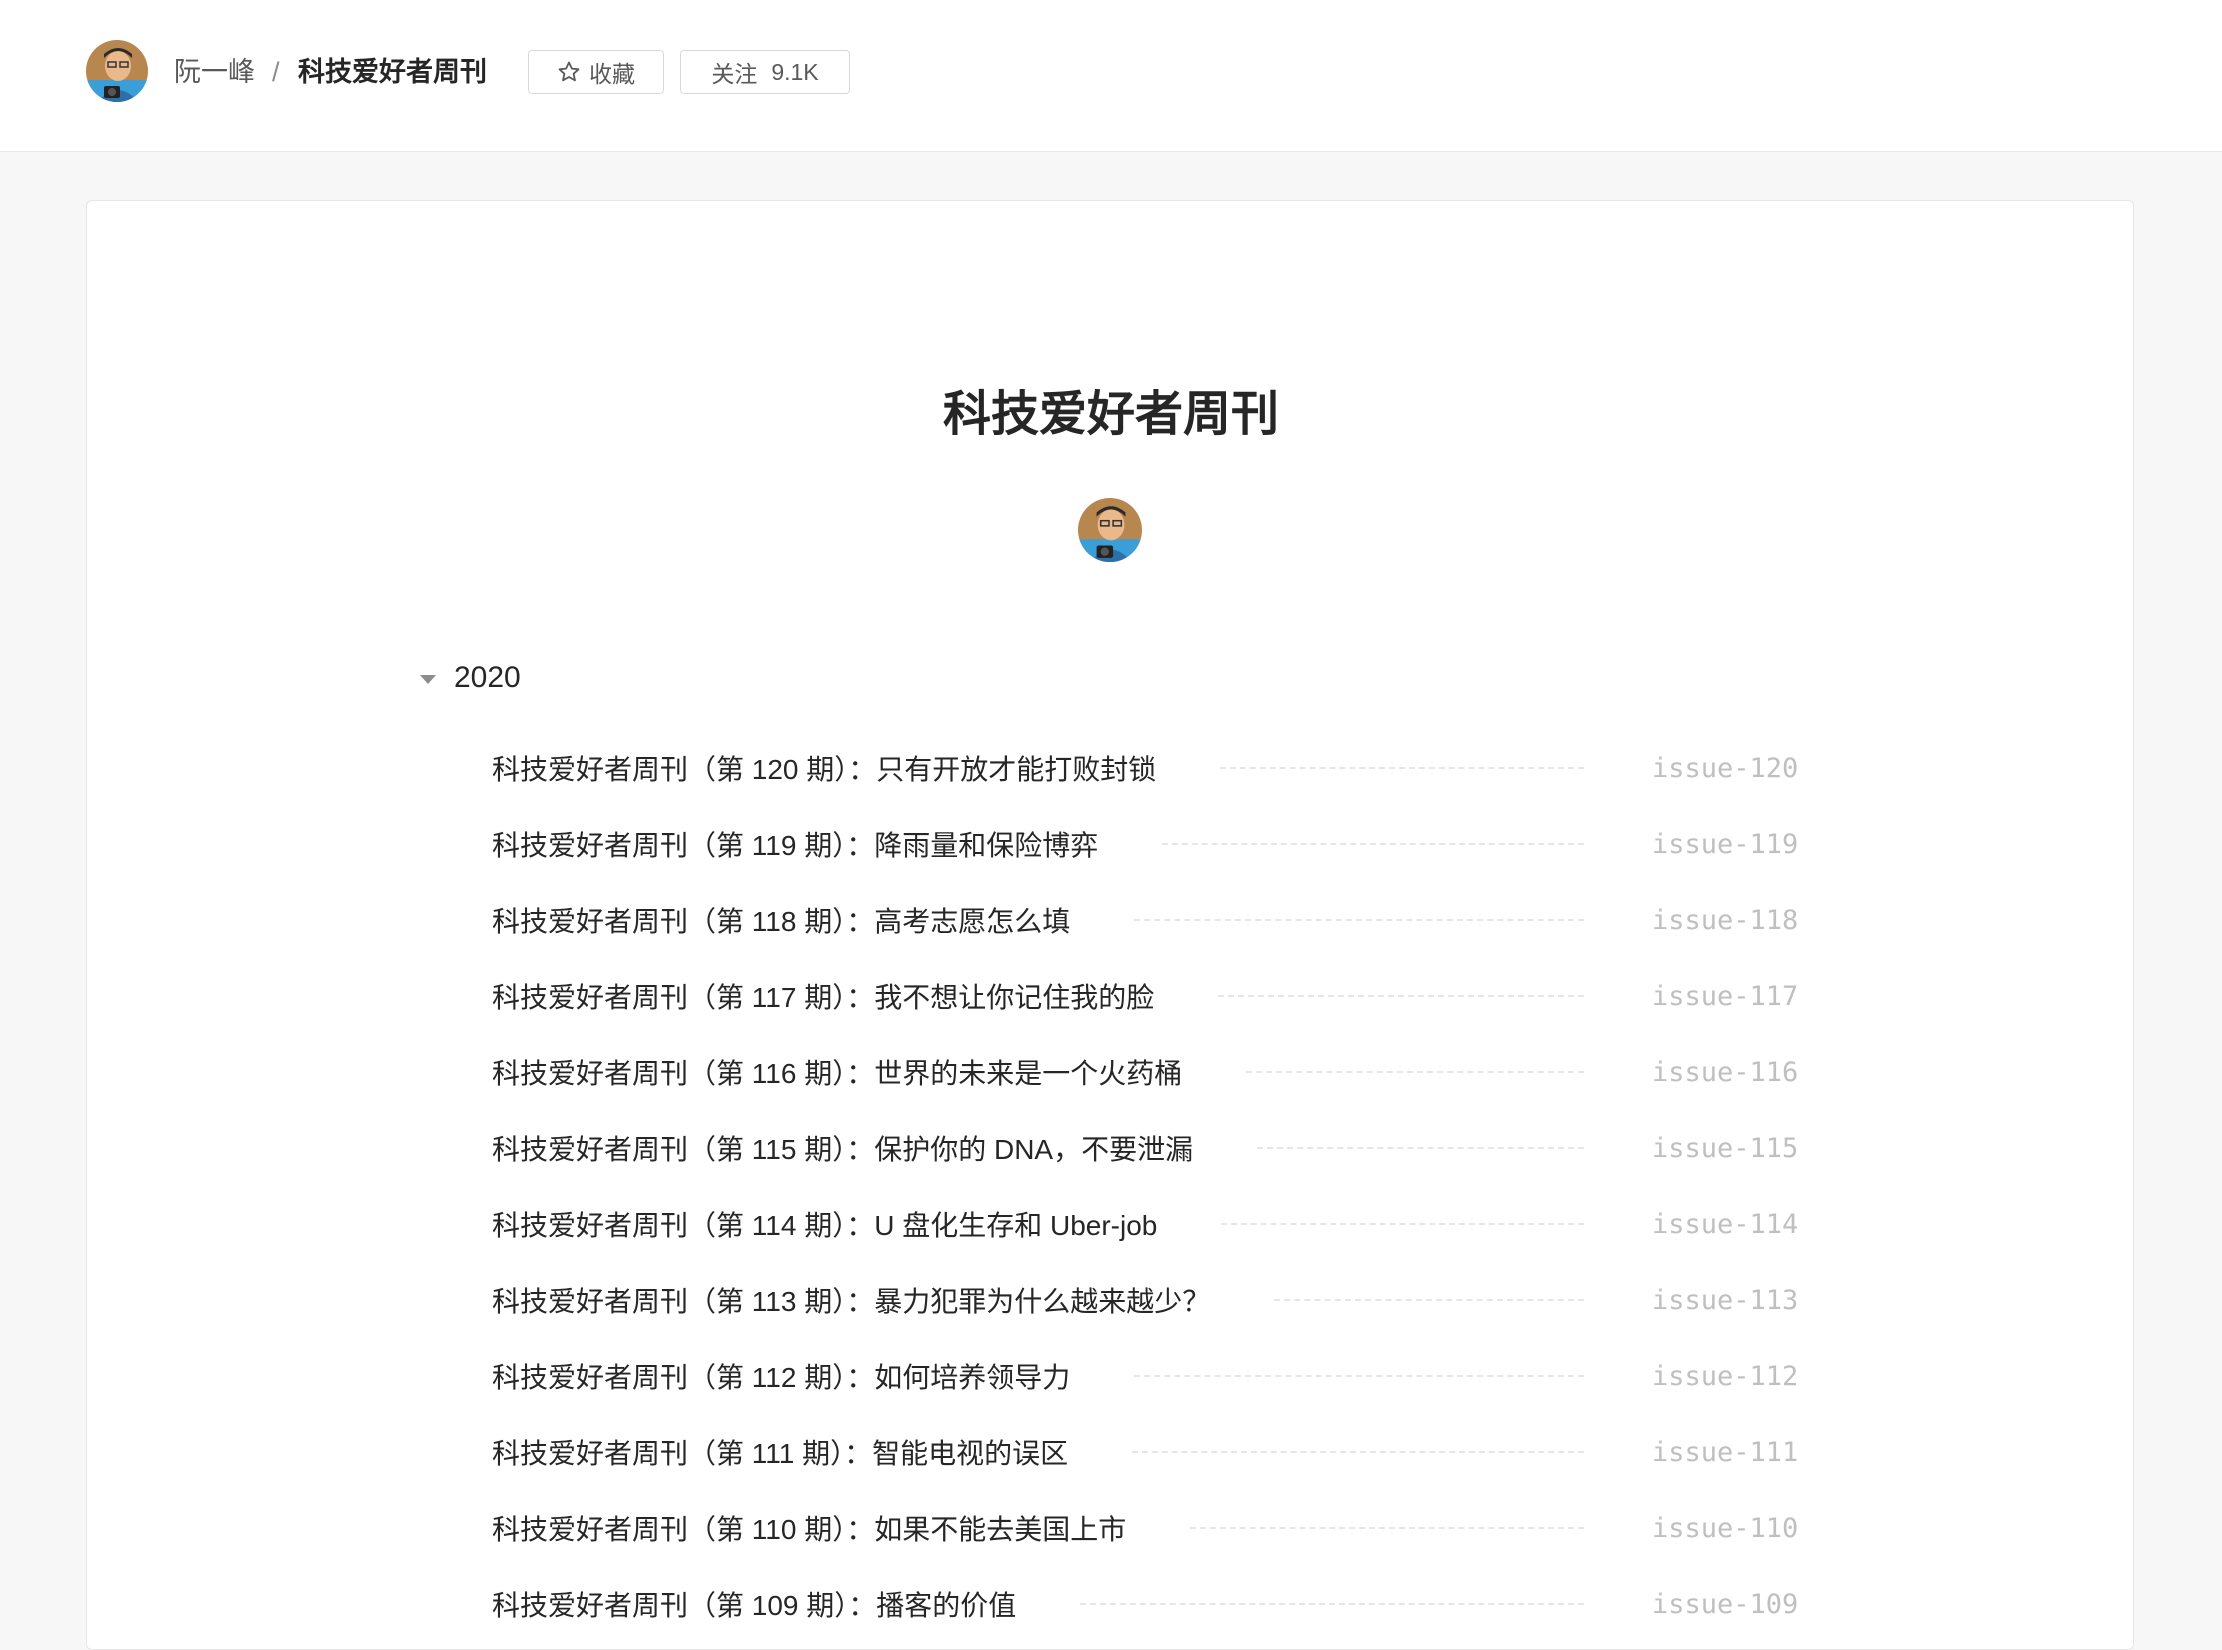  I want to click on toc-item: 科技爱好者周刊（第 115 期）：保护你的 DNA，不要泄漏 issue-115, so click(1148, 1148).